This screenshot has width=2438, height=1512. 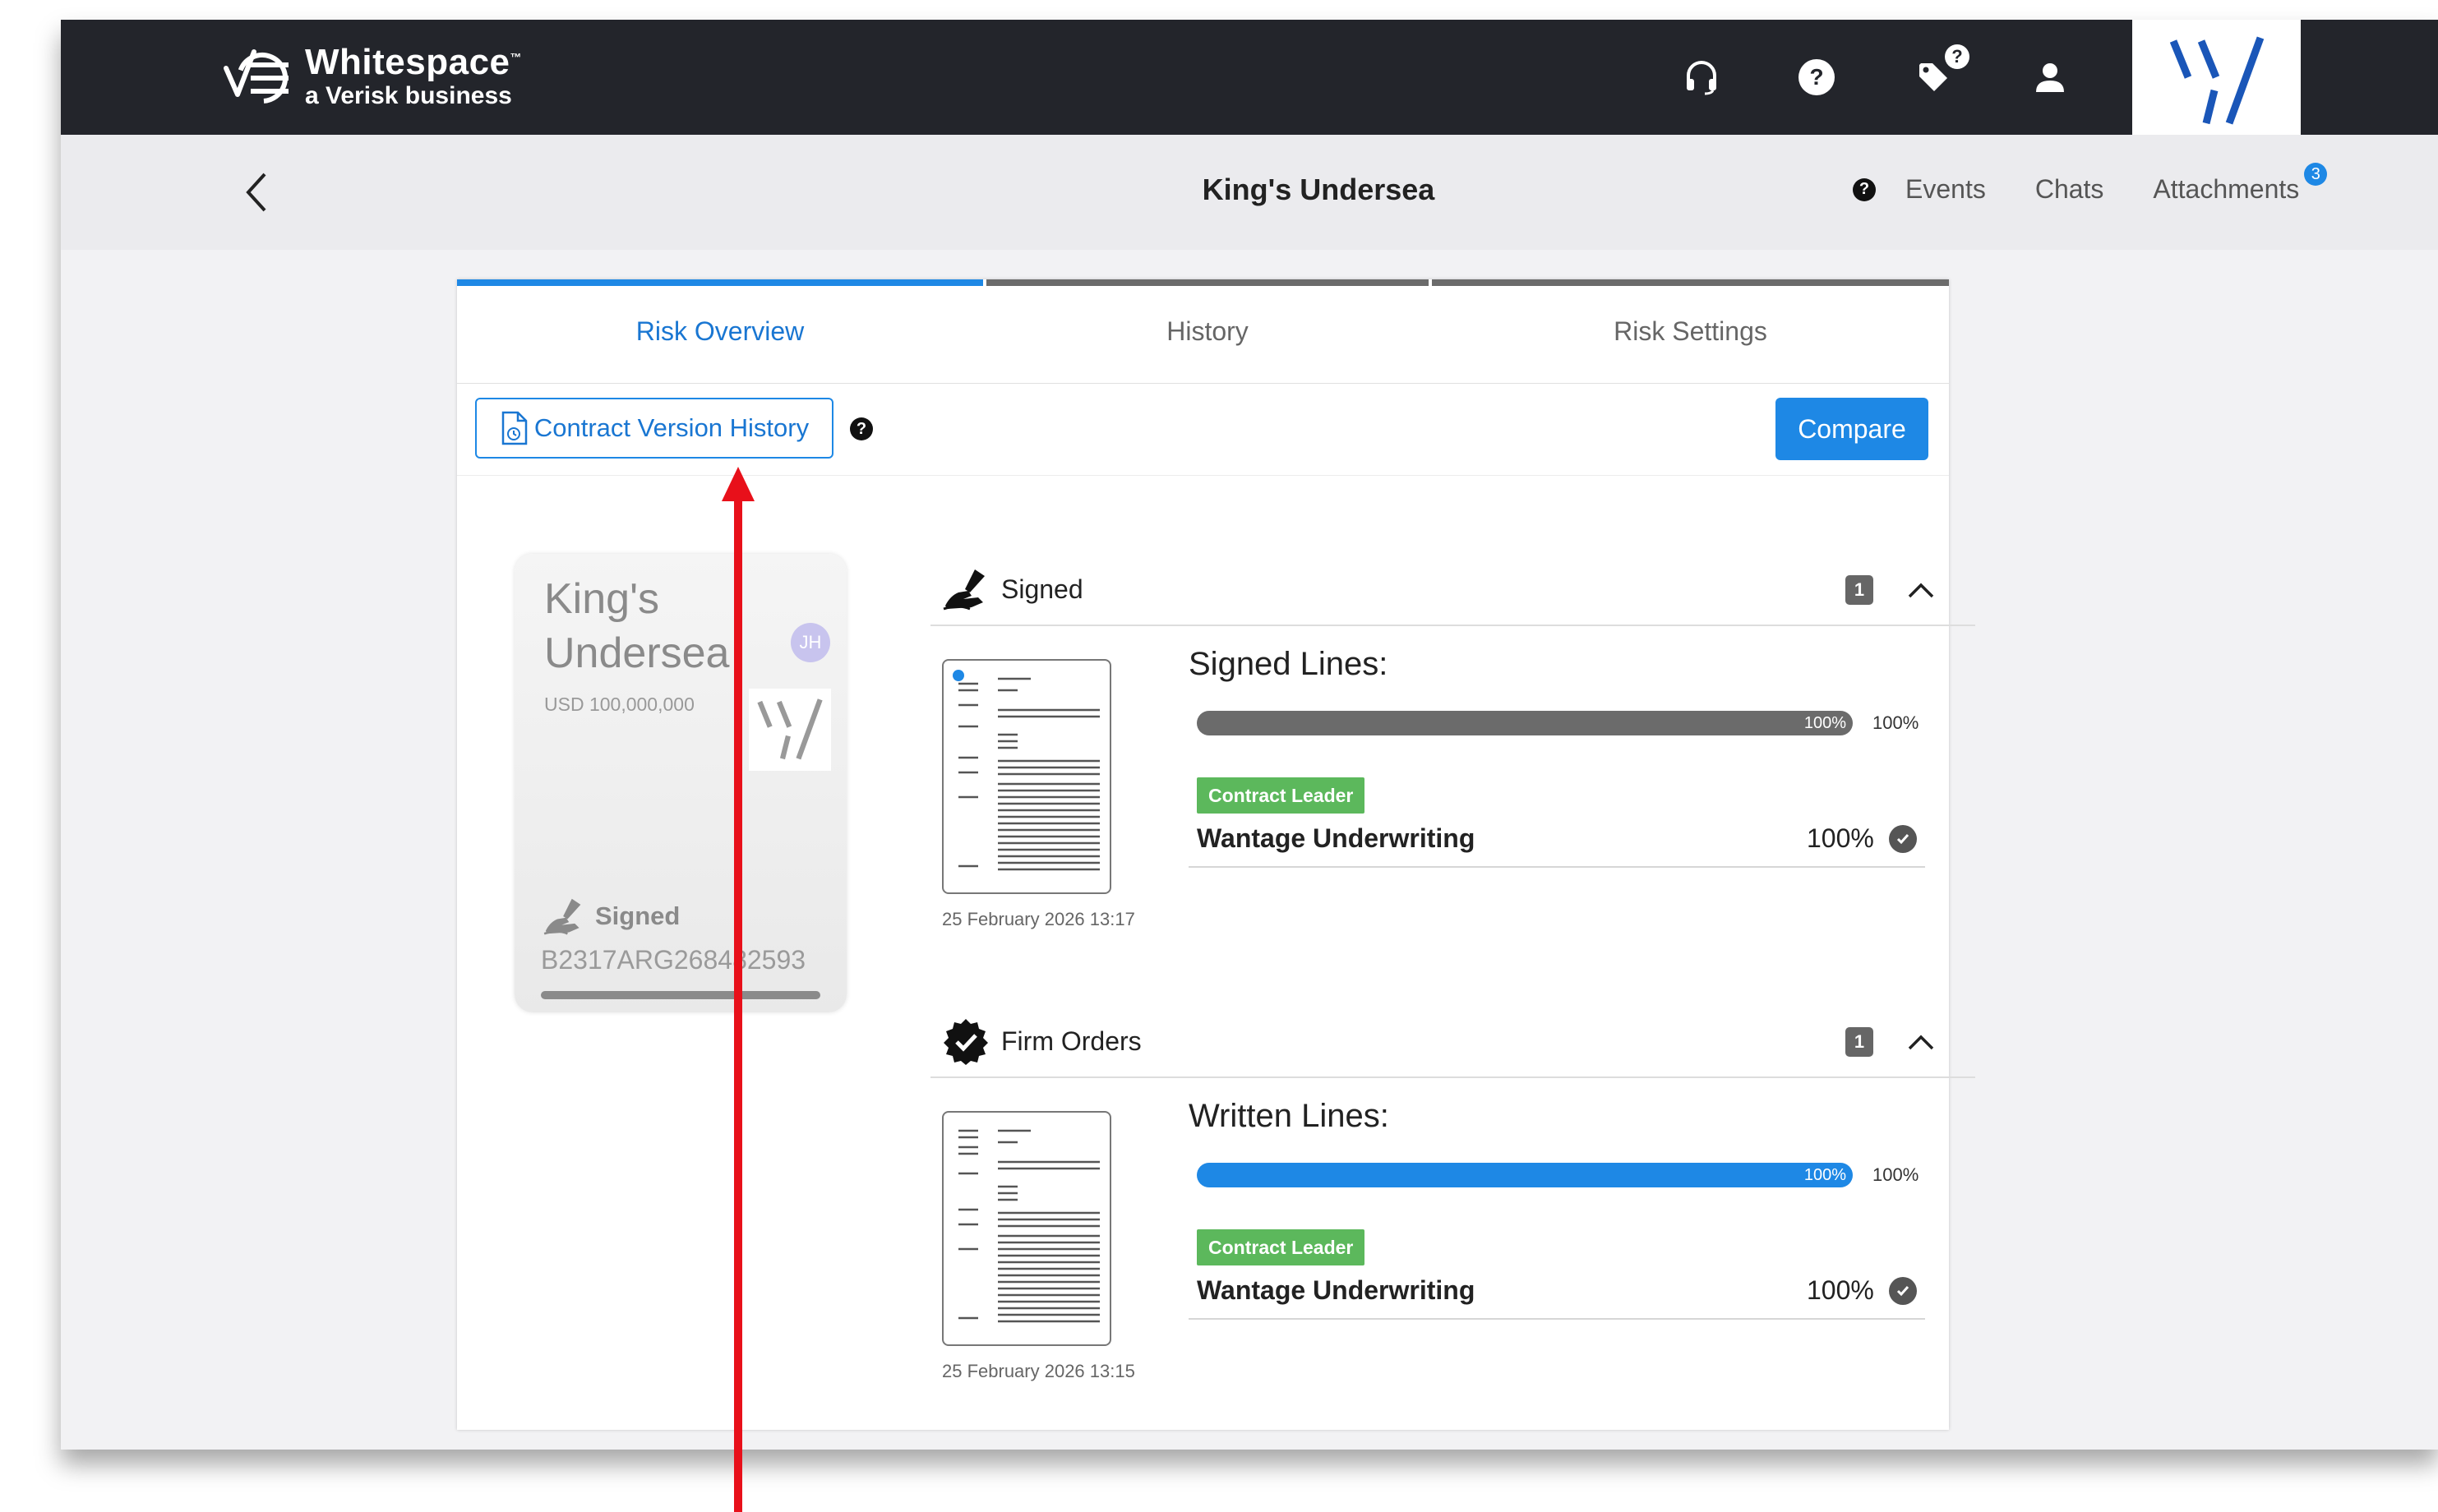 I want to click on whitespace-logo: Whitespace™ a Verisk business, so click(x=371, y=76).